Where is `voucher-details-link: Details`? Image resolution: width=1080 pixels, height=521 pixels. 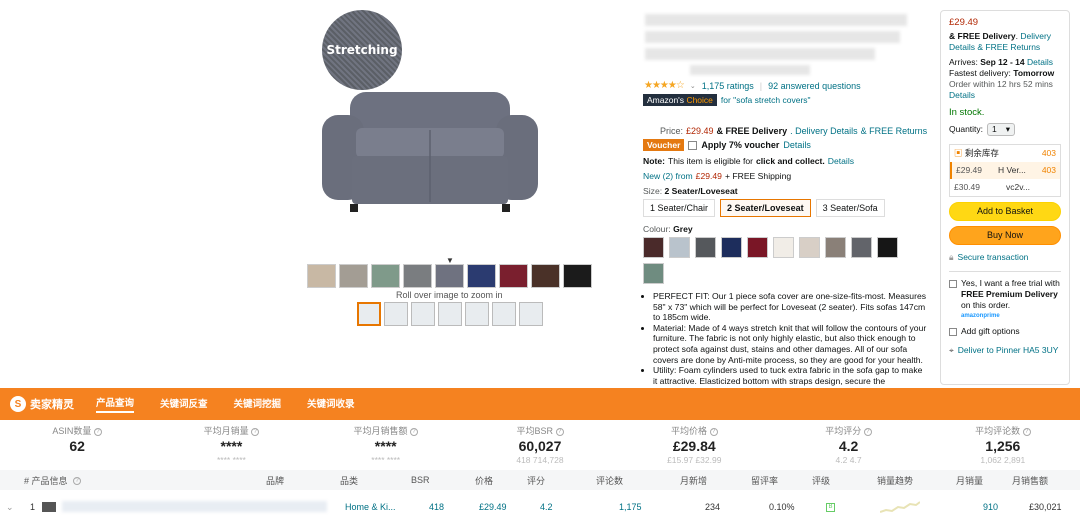 voucher-details-link: Details is located at coordinates (797, 145).